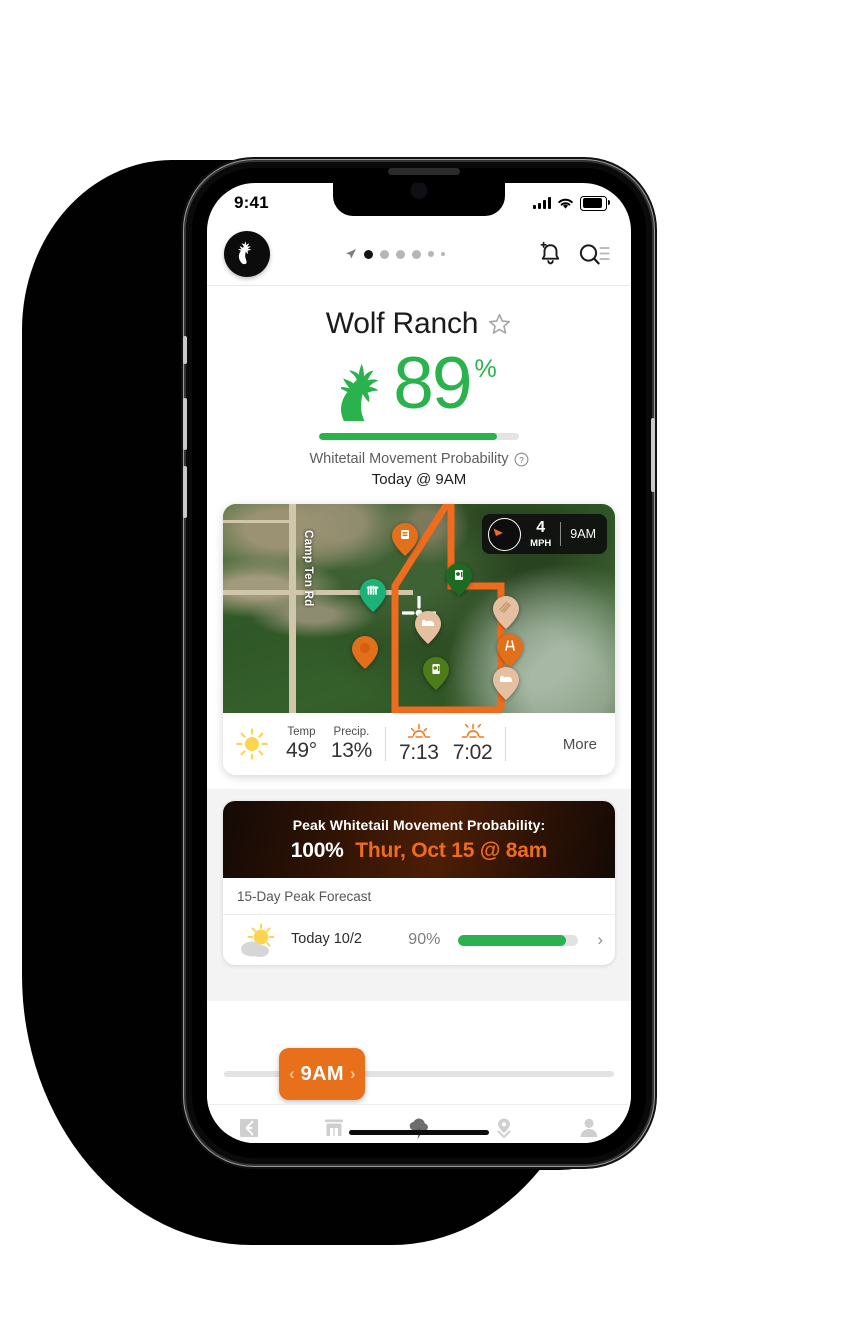  Describe the element at coordinates (541, 543) in the screenshot. I see `wind-speed-unit: MPH` at that location.